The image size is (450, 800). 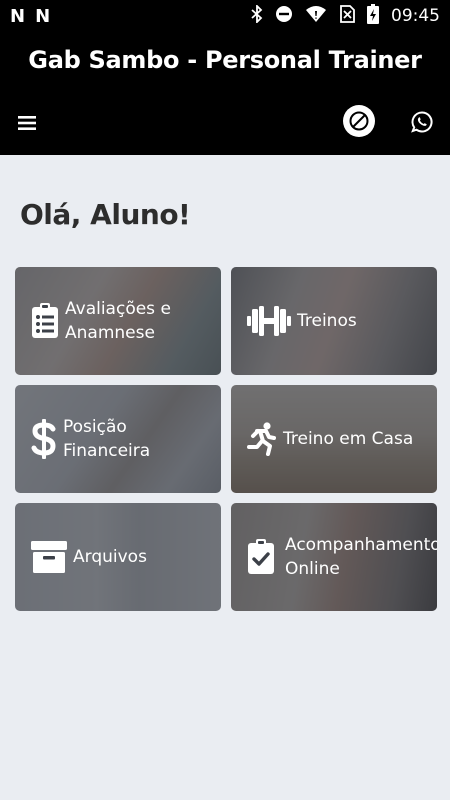 I want to click on card-content: Avaliações e Anamnese, so click(x=93, y=321).